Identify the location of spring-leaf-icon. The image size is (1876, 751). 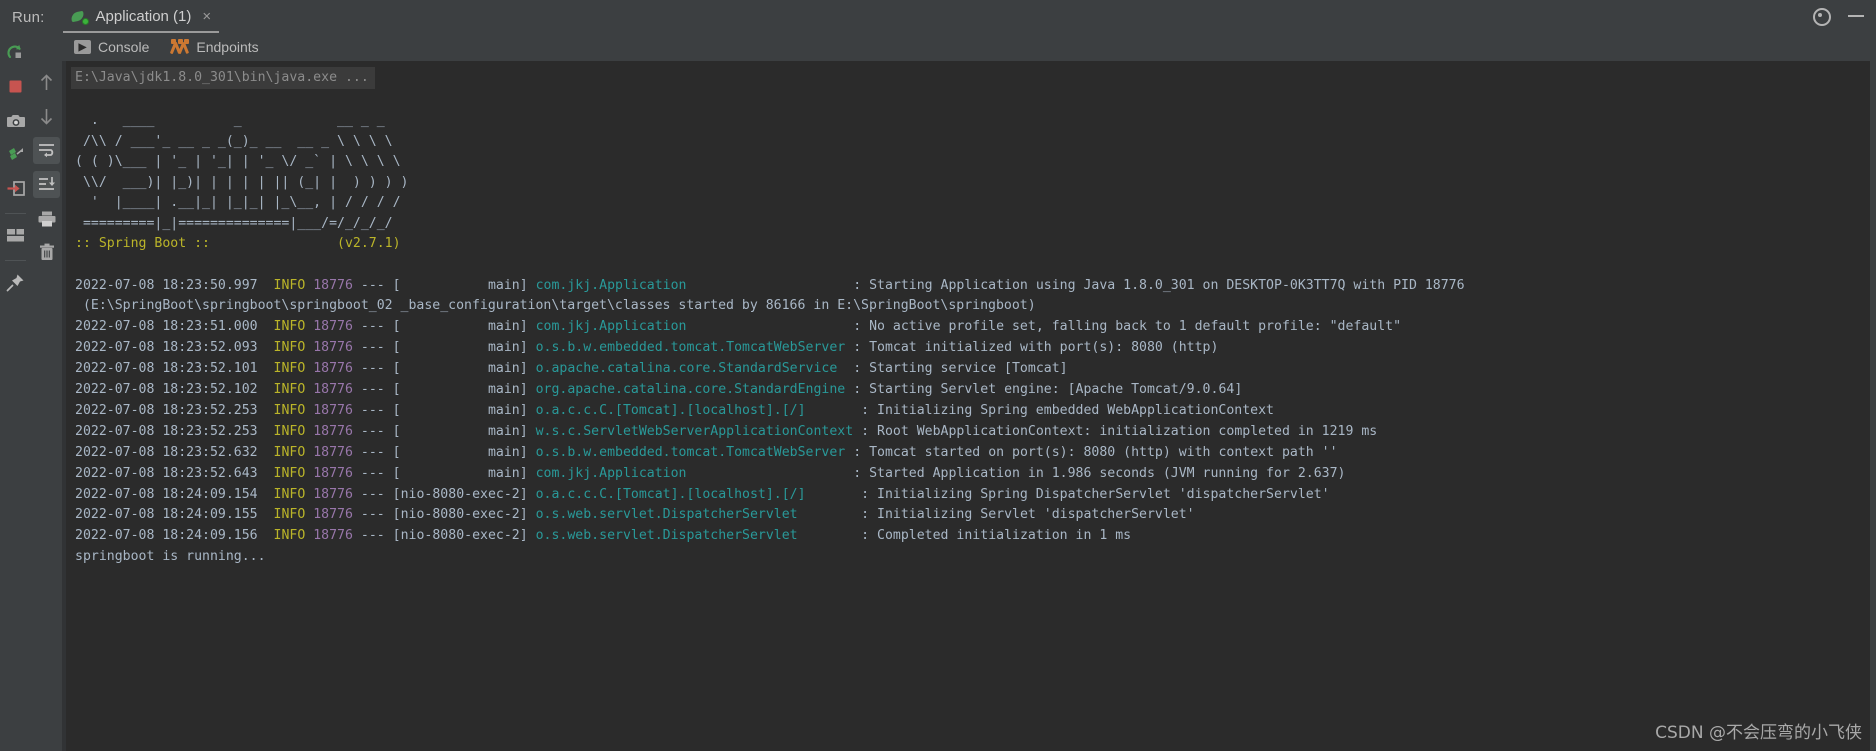
(79, 17).